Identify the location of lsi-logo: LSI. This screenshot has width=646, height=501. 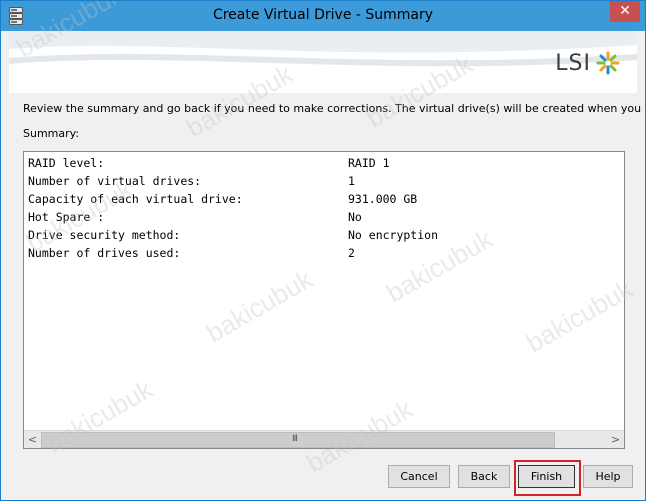
(588, 63).